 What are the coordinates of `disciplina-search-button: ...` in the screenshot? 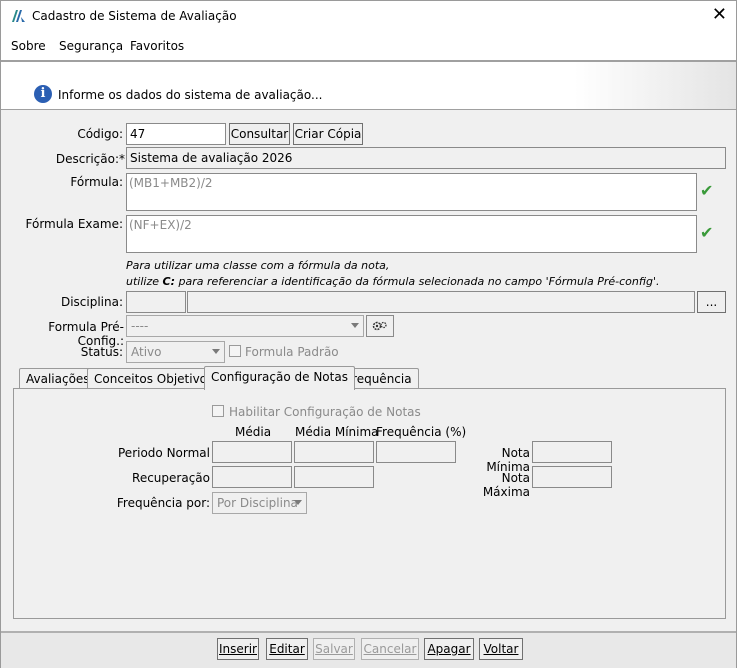 It's located at (711, 302).